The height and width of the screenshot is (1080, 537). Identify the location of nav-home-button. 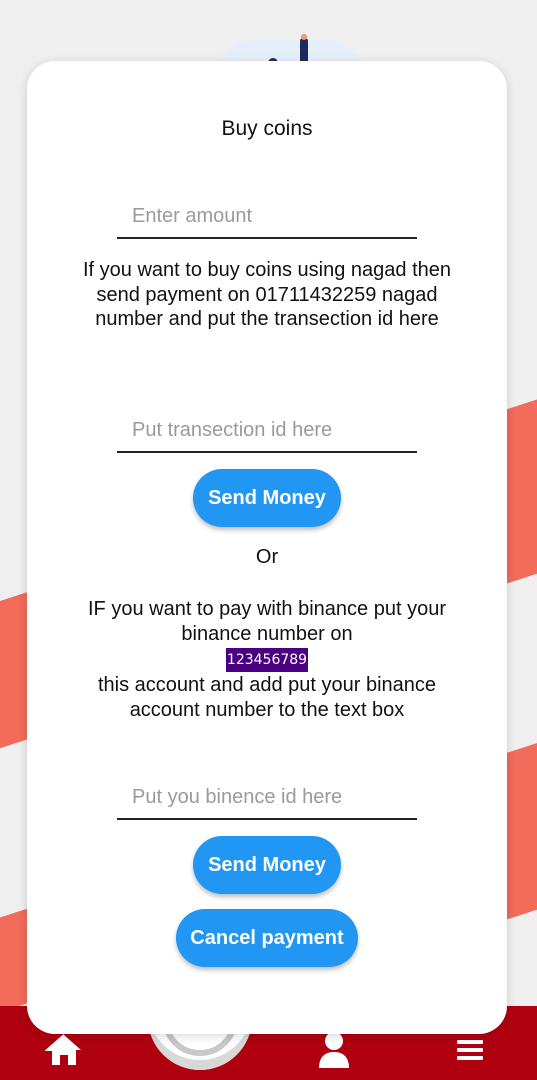
(64, 1050).